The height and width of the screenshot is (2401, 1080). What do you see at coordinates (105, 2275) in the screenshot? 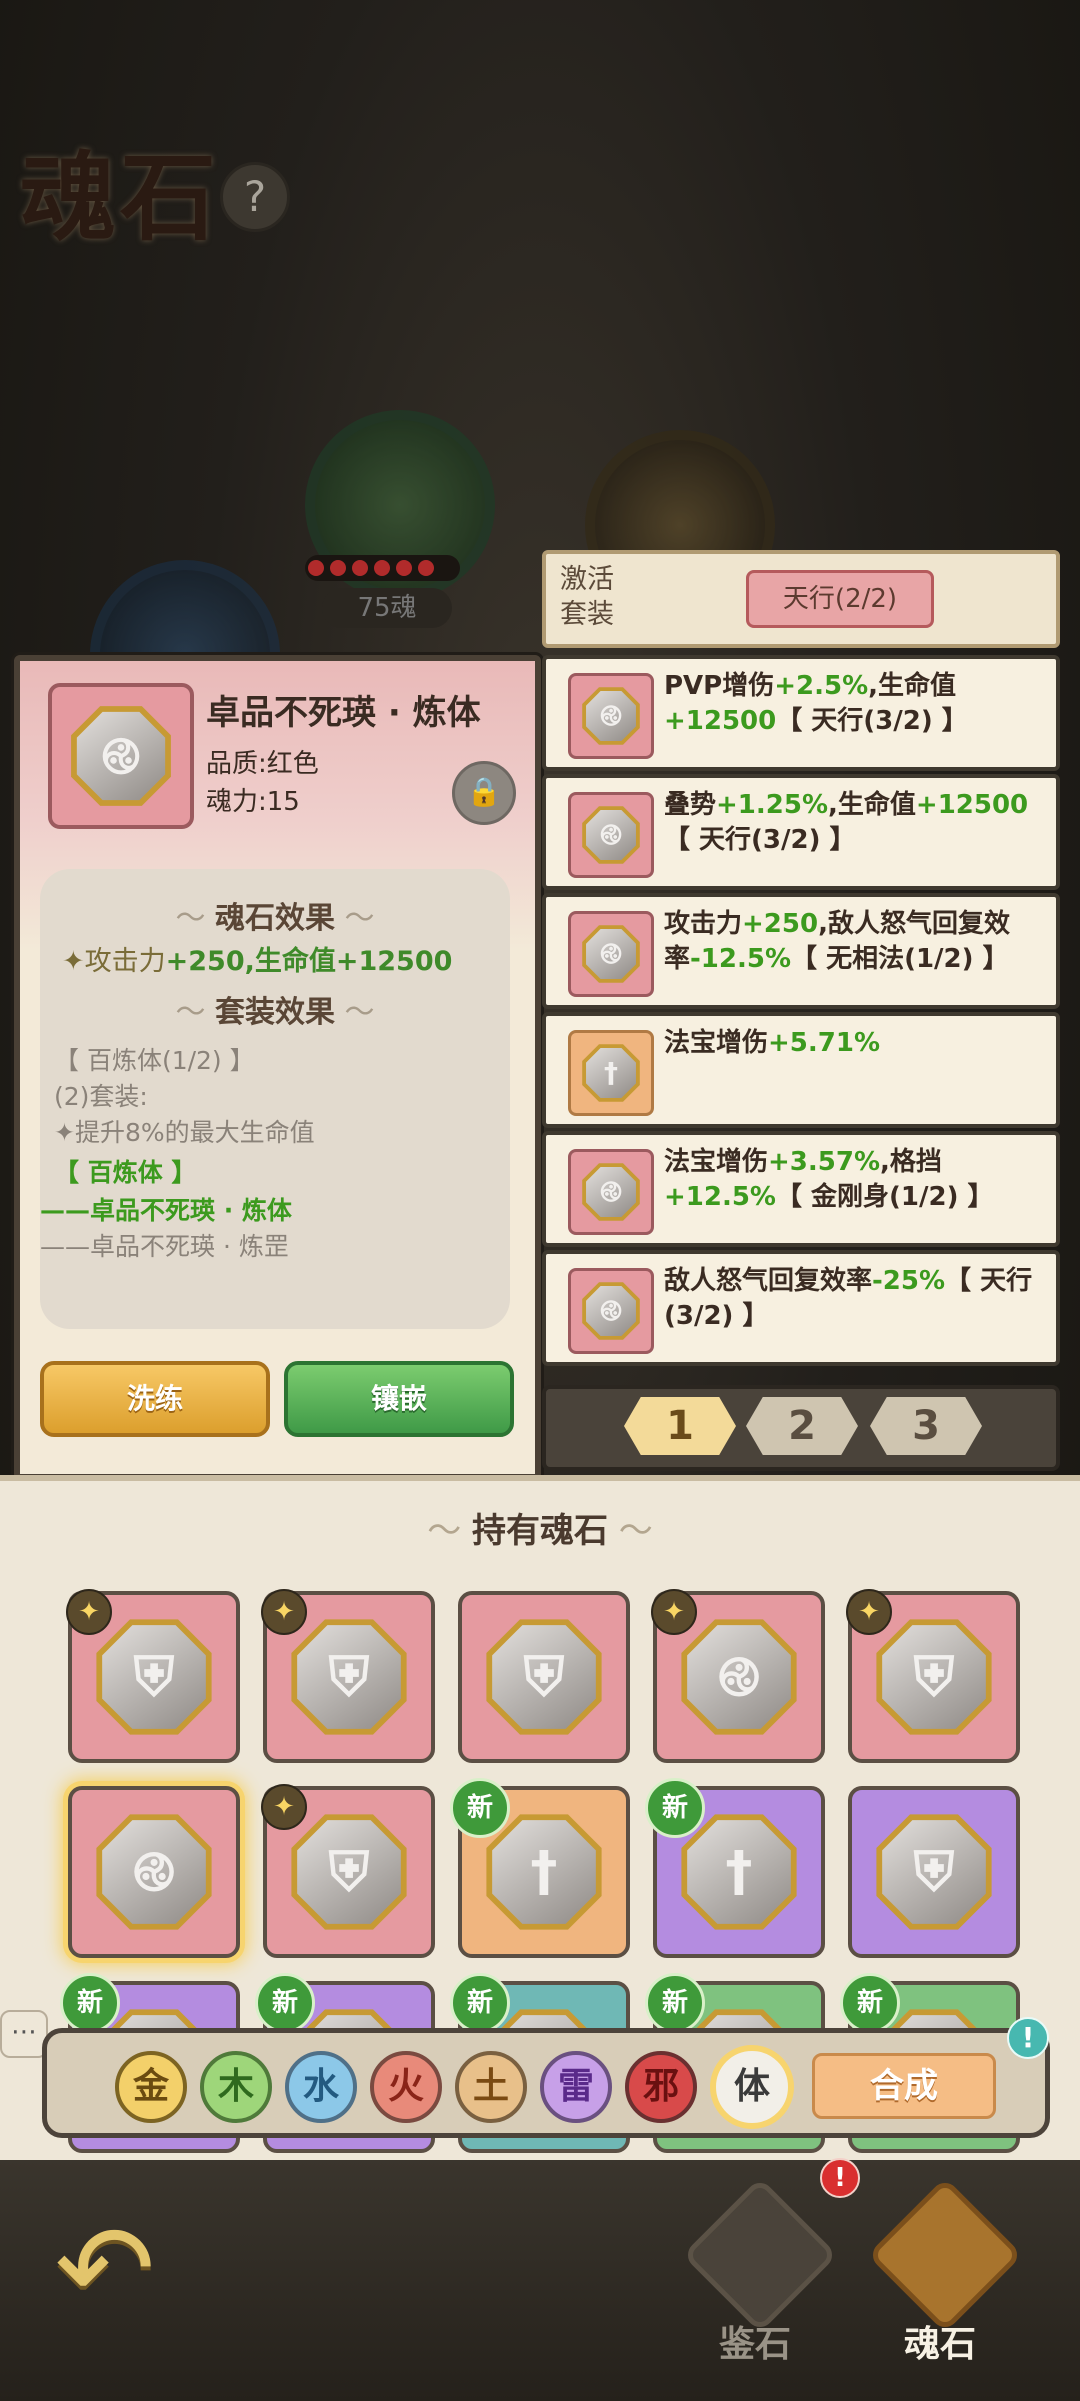
I see `back-arrow-icon: ↶` at bounding box center [105, 2275].